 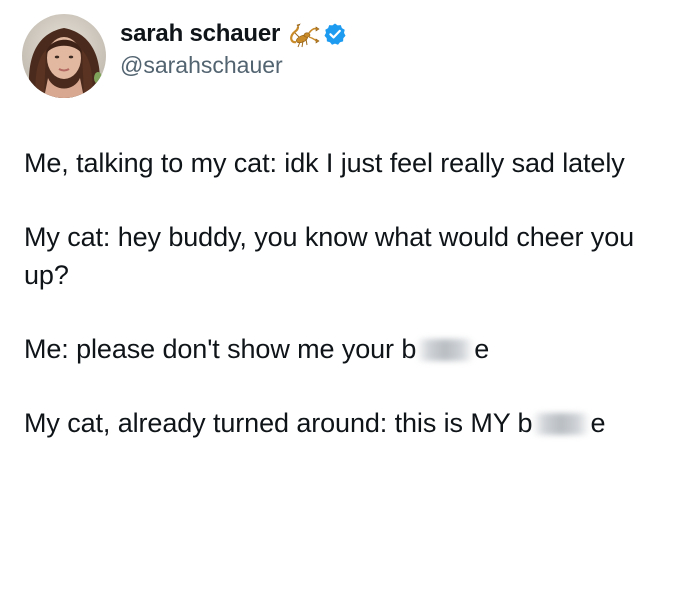 What do you see at coordinates (335, 34) in the screenshot?
I see `verified-badge-icon` at bounding box center [335, 34].